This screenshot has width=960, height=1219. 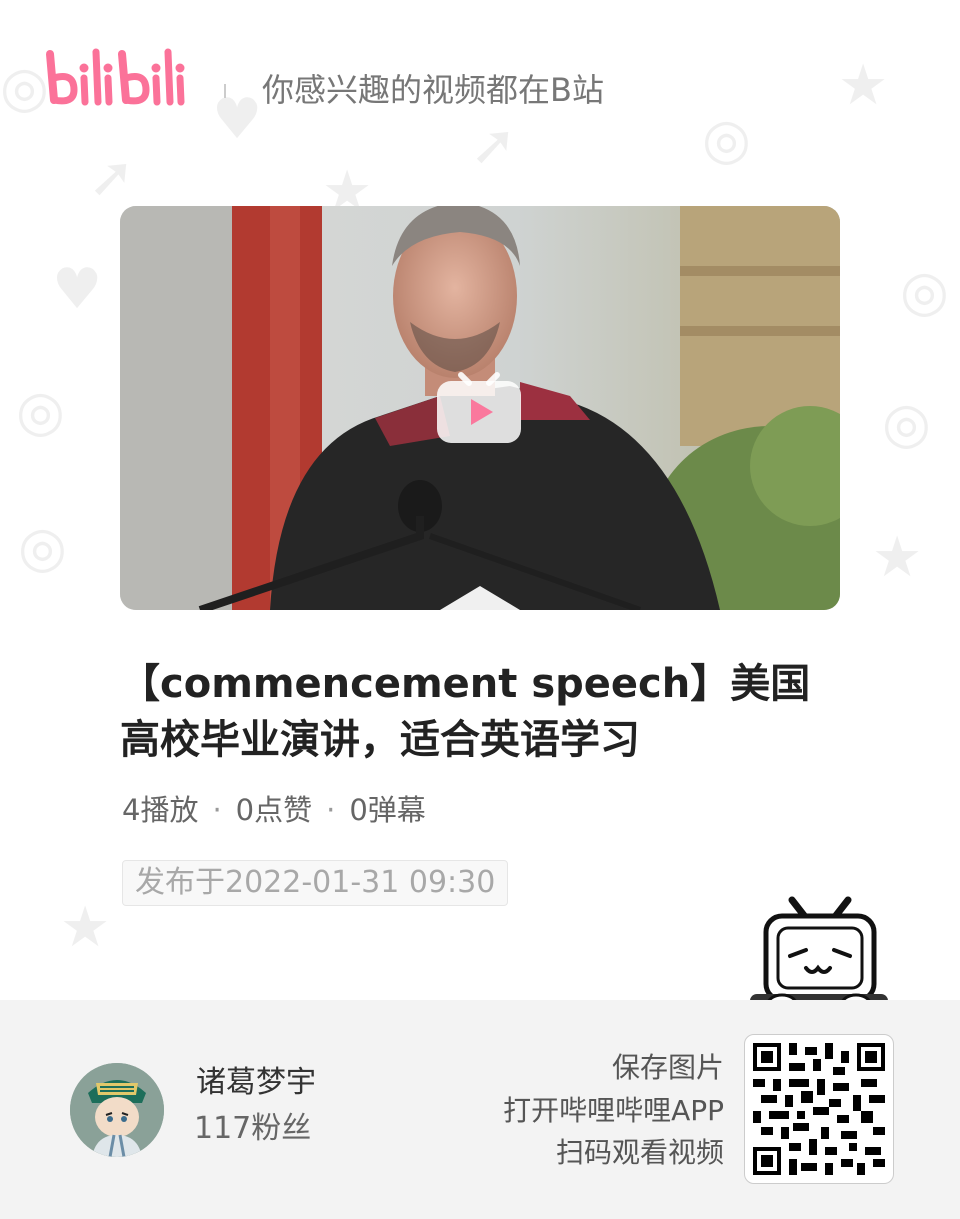 I want to click on qr-code, so click(x=819, y=1109).